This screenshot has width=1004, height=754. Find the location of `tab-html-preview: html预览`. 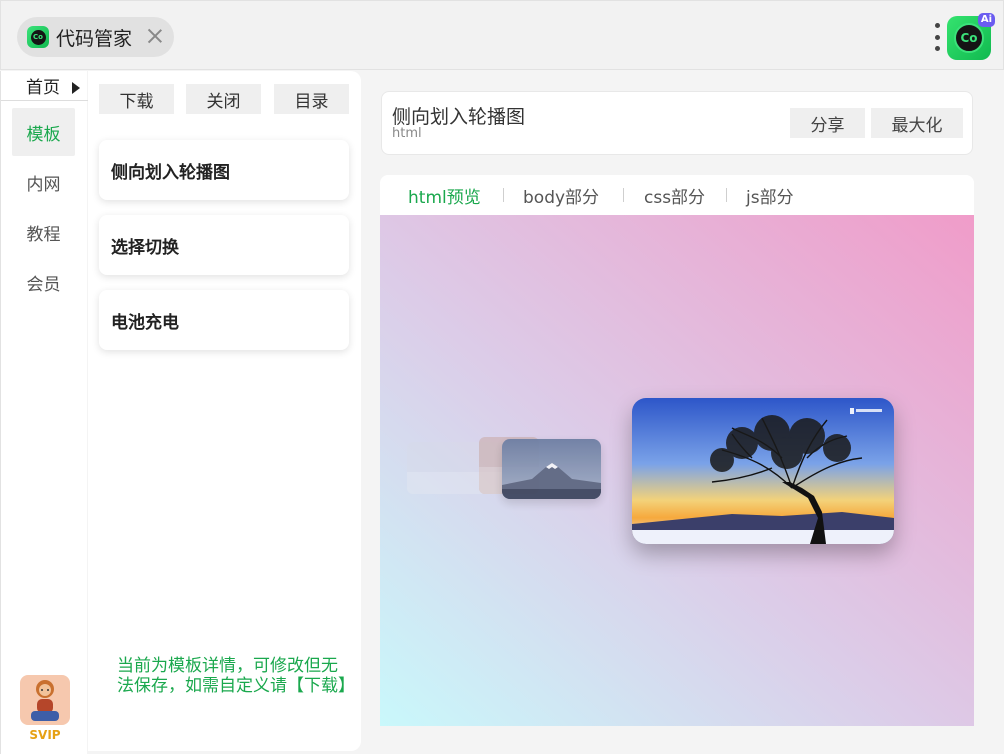

tab-html-preview: html预览 is located at coordinates (444, 195).